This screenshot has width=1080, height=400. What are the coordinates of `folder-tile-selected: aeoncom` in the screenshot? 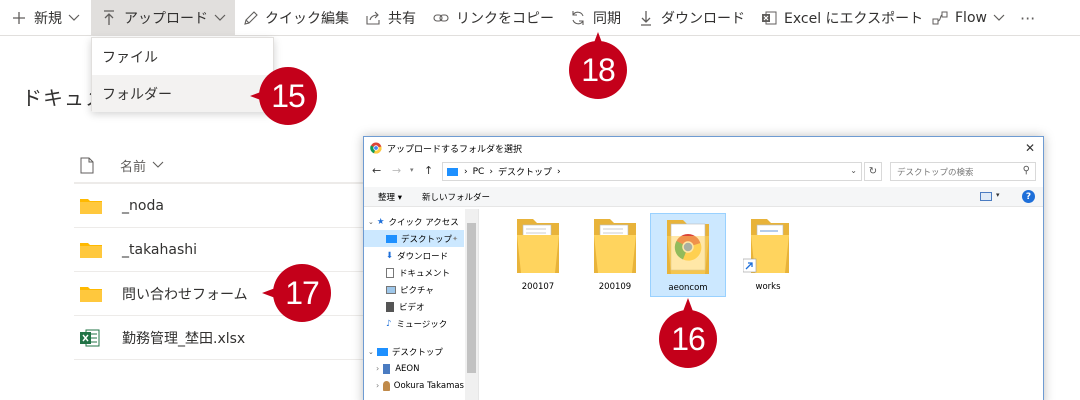 It's located at (688, 255).